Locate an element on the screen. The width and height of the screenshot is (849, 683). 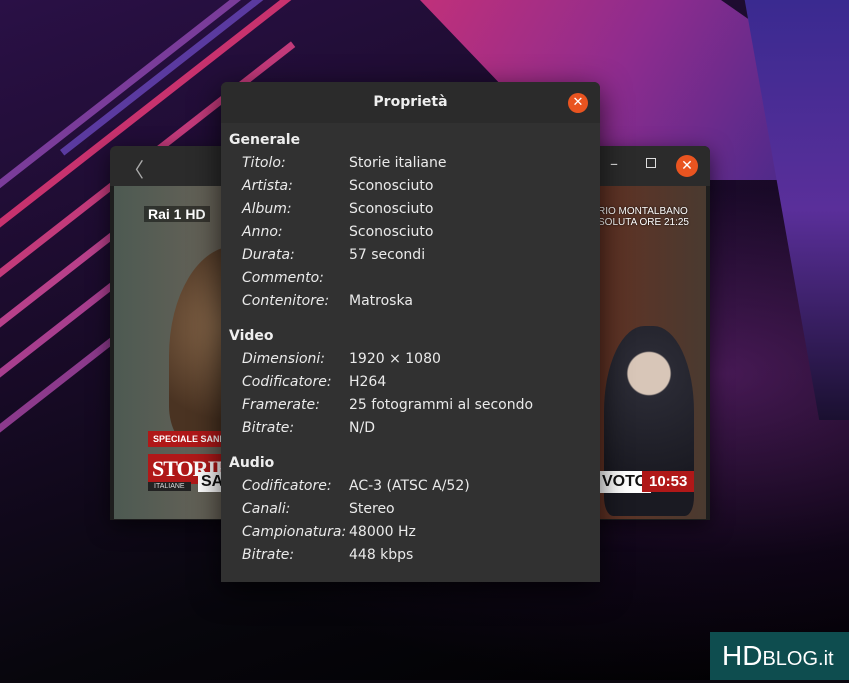
dialog-title: Proprietà is located at coordinates (410, 102).